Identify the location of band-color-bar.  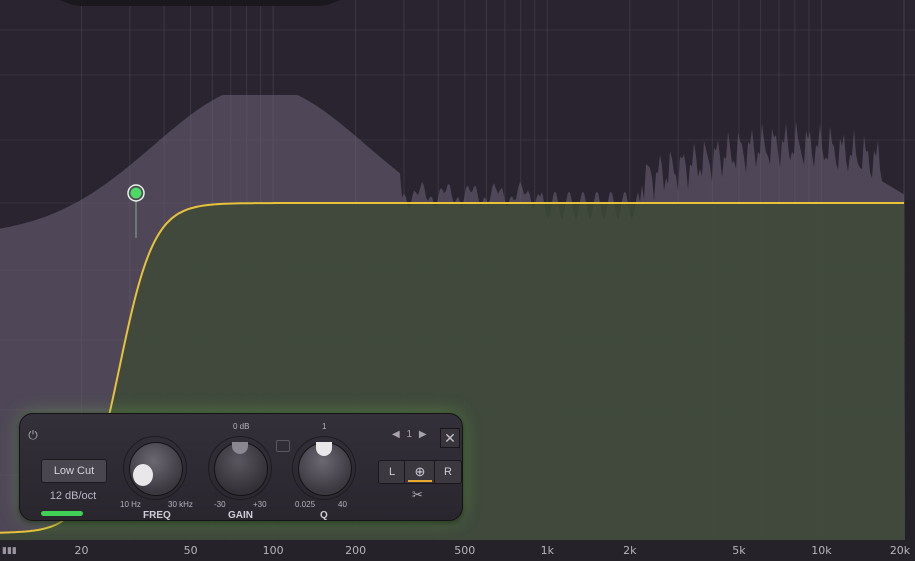
(62, 513).